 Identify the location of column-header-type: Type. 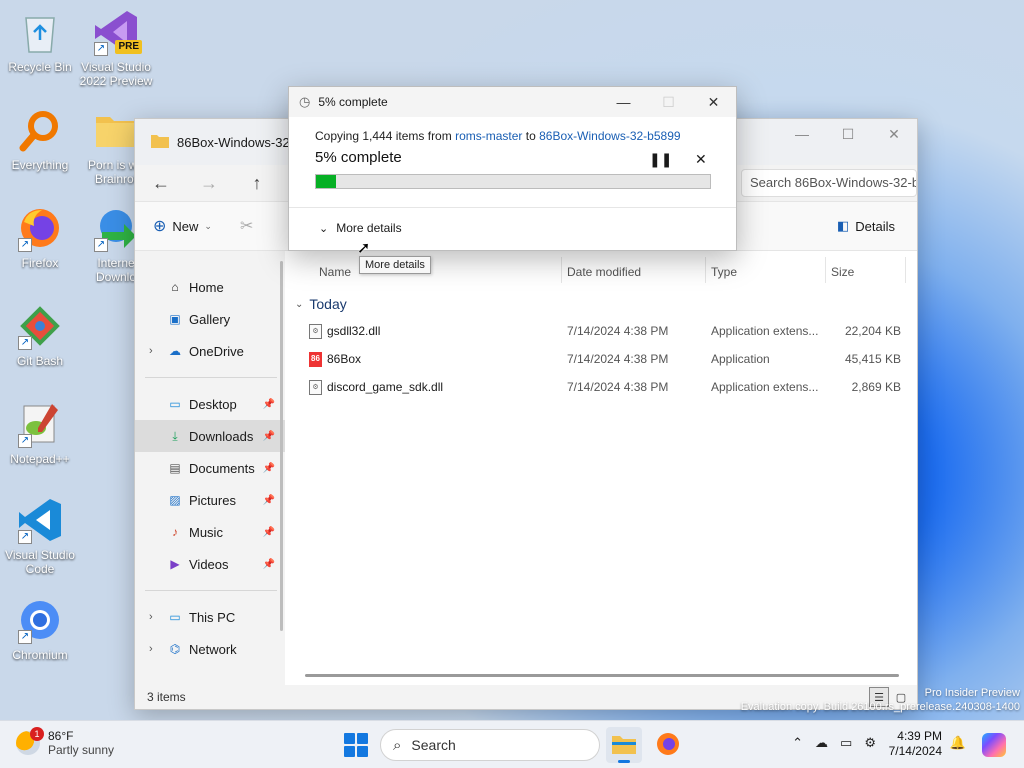
(724, 272).